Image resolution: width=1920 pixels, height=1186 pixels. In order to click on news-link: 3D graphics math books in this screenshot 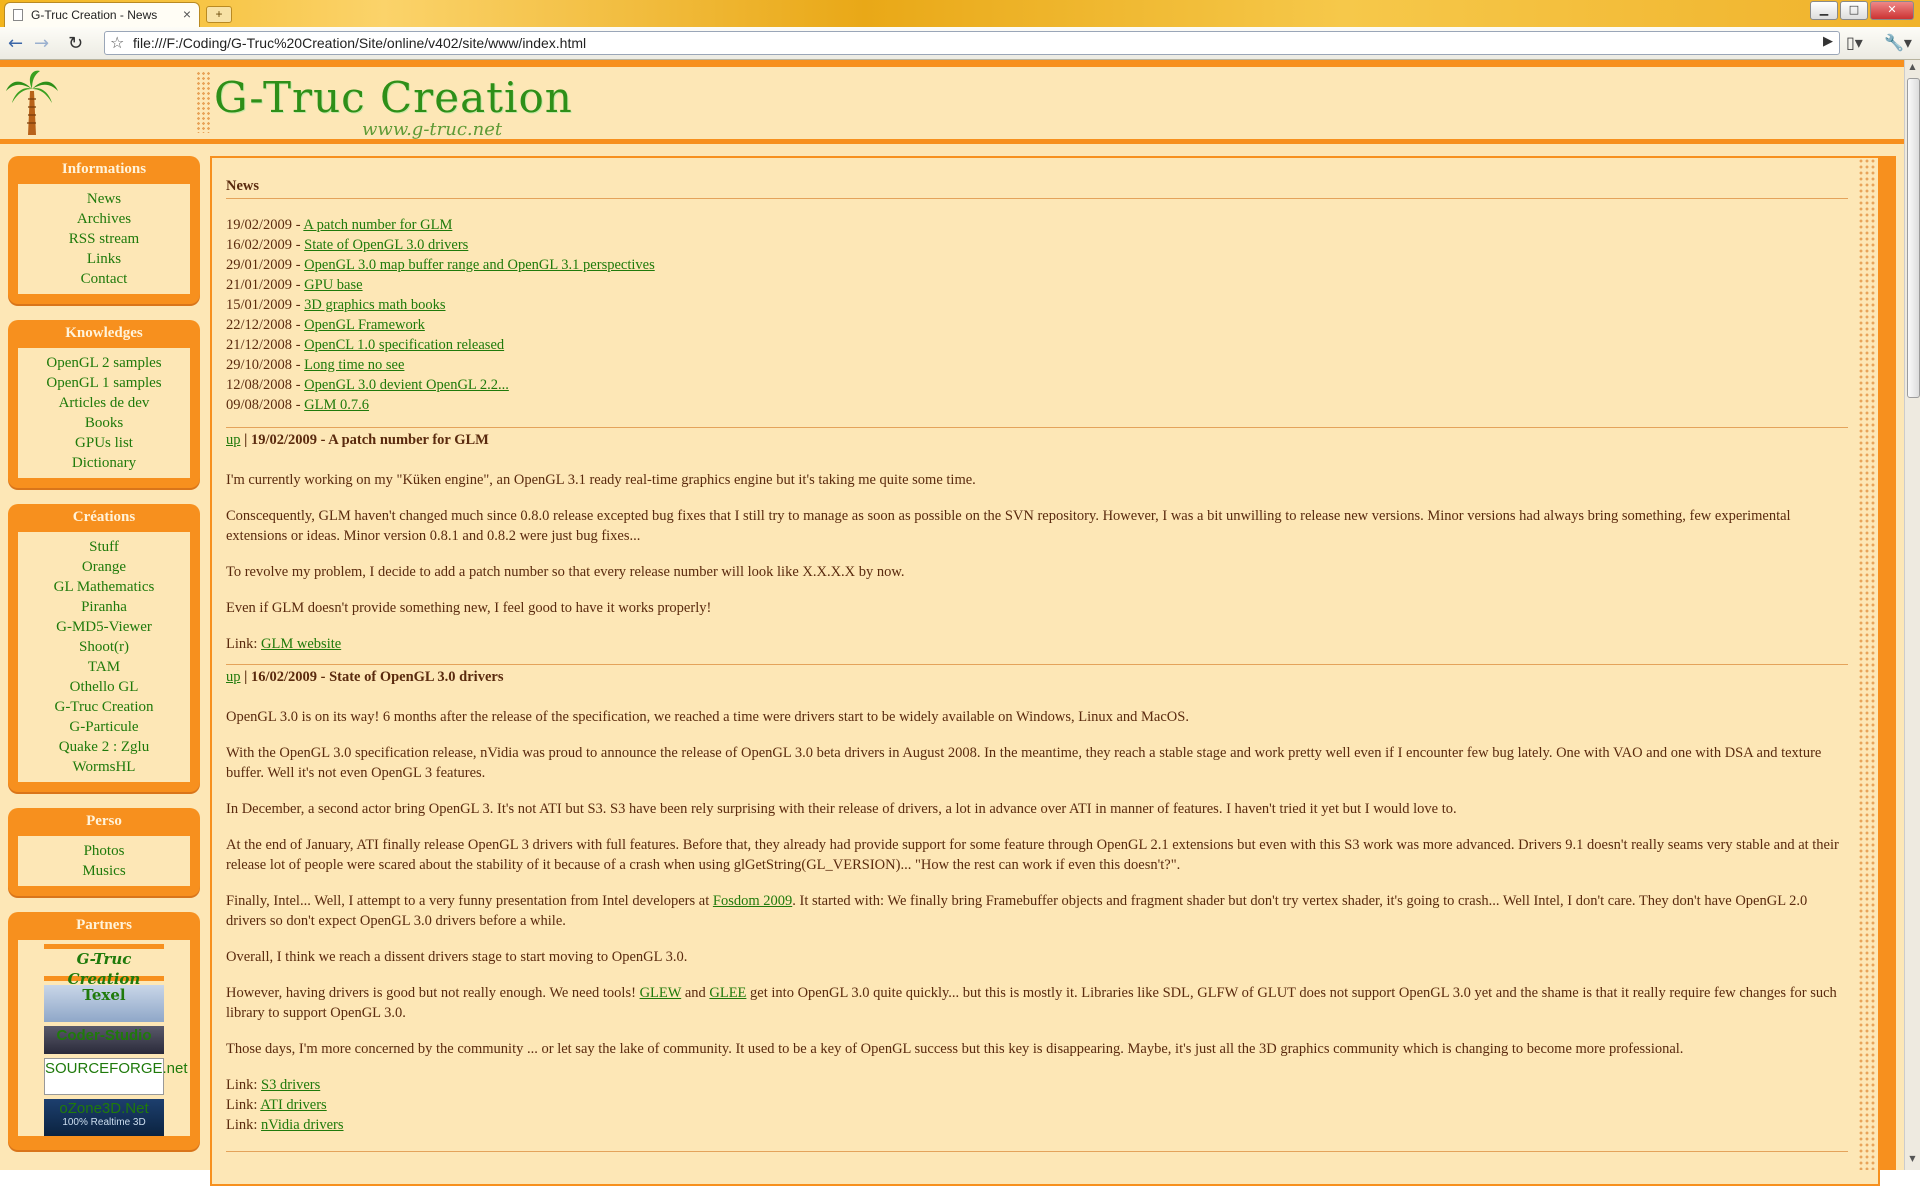, I will do `click(374, 305)`.